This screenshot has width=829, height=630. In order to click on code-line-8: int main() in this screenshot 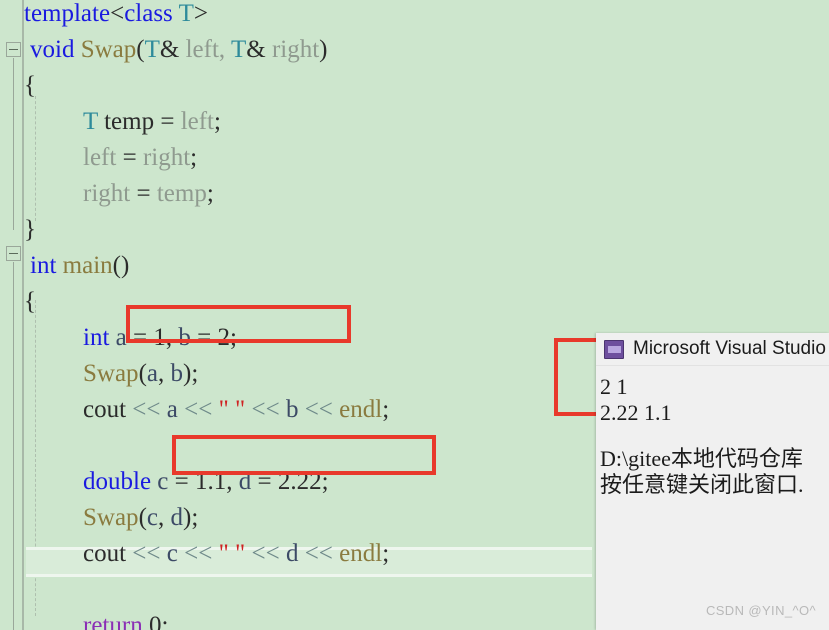, I will do `click(64, 266)`.